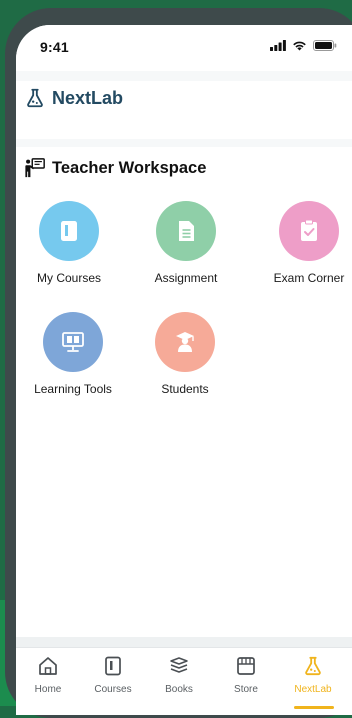 Image resolution: width=352 pixels, height=718 pixels. I want to click on tile-label: Exam Corner, so click(309, 278).